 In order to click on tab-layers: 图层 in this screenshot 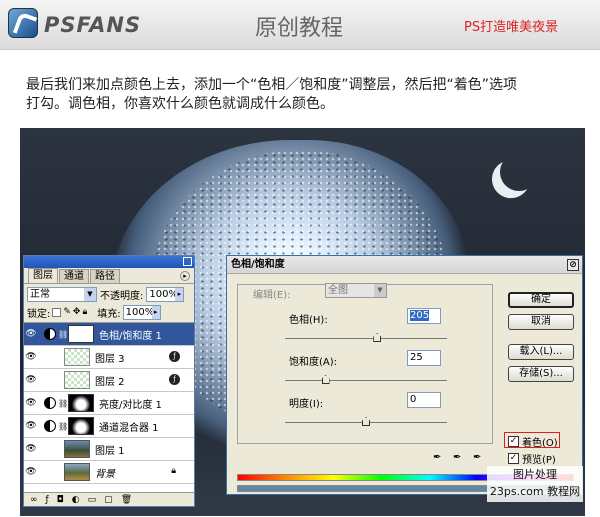, I will do `click(43, 275)`.